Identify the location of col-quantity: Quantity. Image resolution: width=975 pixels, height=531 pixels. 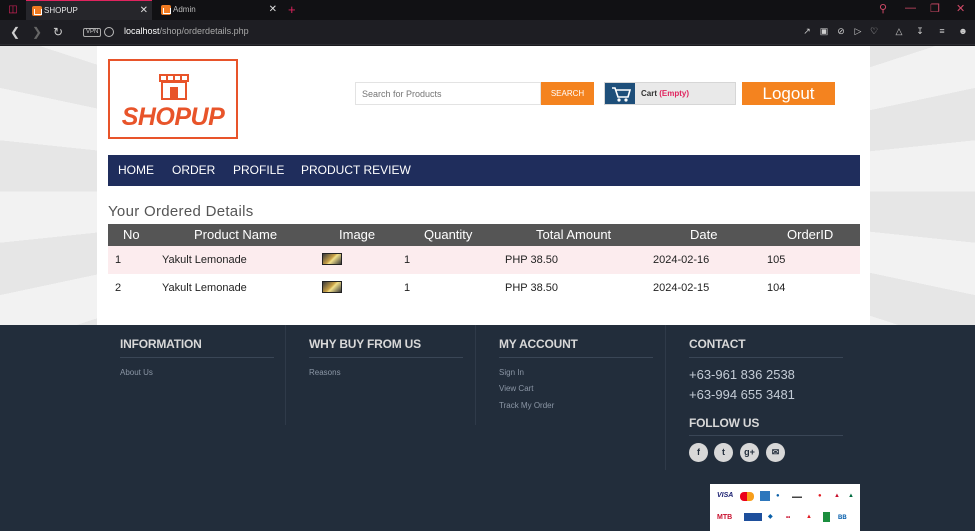
(448, 234).